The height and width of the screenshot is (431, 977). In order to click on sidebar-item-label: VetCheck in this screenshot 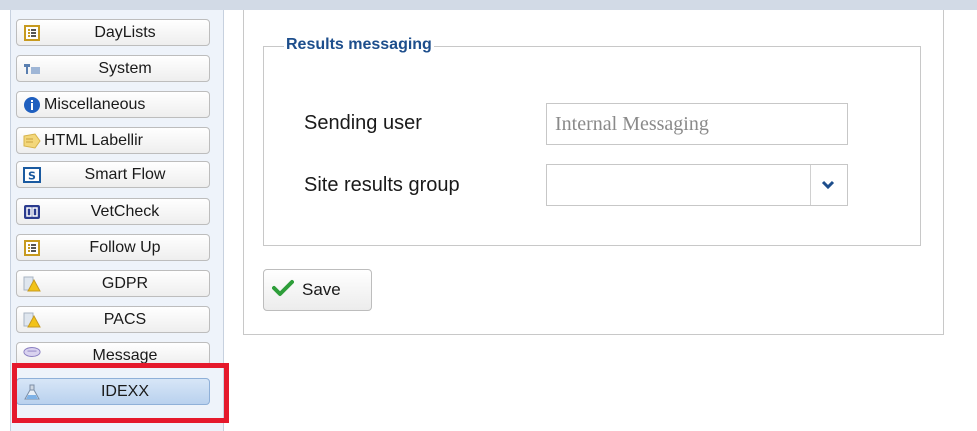, I will do `click(125, 211)`.